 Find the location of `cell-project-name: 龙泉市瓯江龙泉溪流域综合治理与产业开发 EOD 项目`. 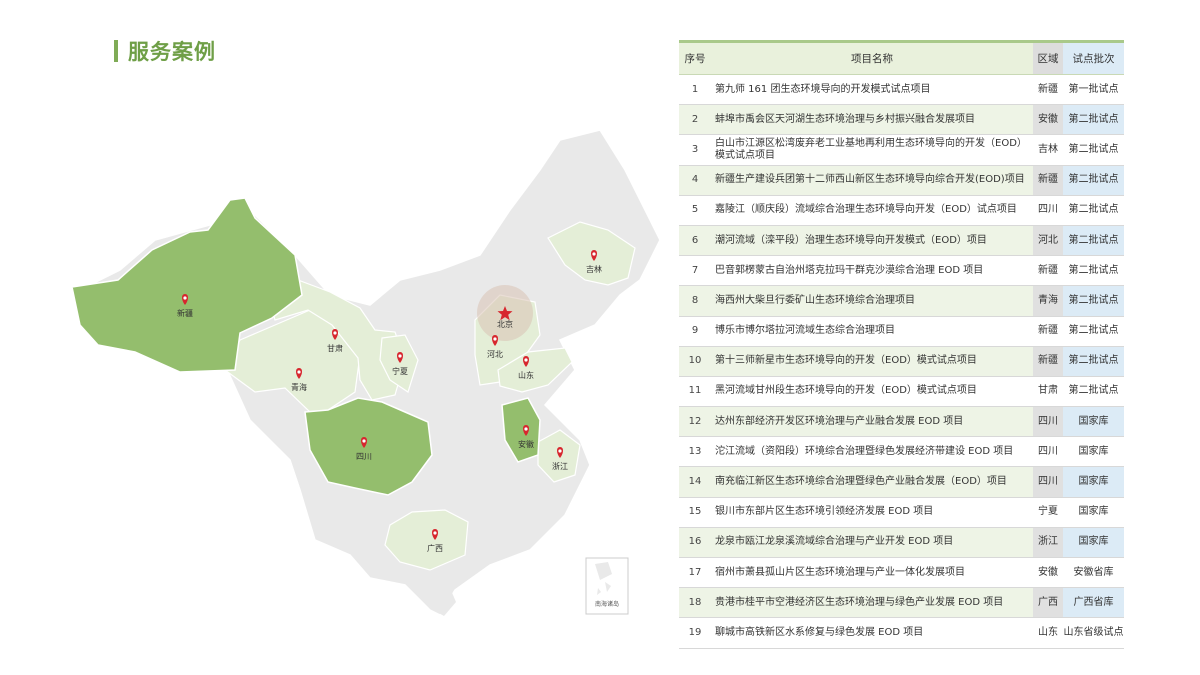

cell-project-name: 龙泉市瓯江龙泉溪流域综合治理与产业开发 EOD 项目 is located at coordinates (872, 543).